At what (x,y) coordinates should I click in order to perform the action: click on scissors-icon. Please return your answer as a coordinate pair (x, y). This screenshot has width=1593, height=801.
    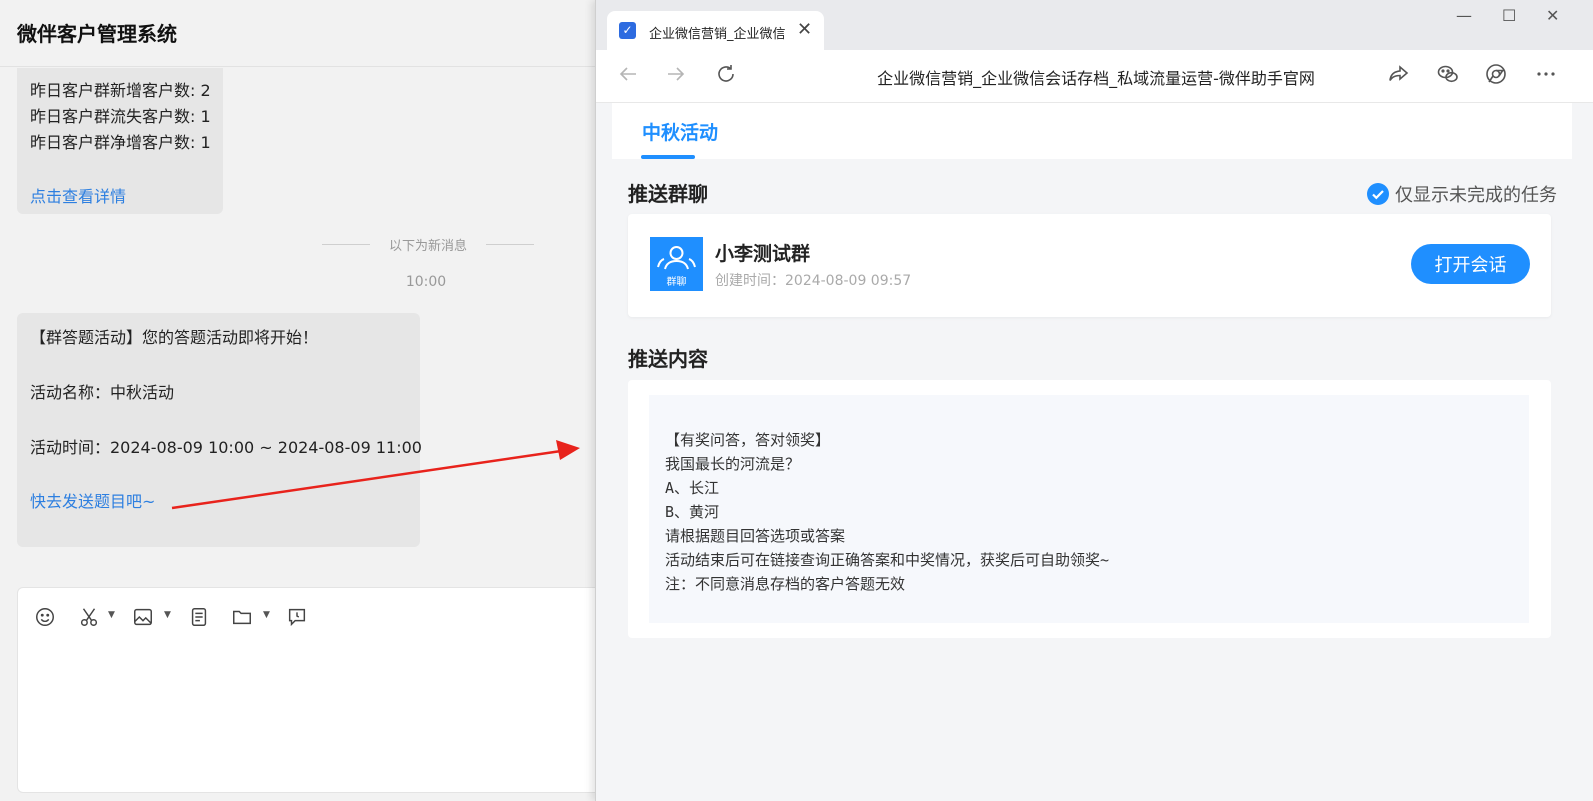
    Looking at the image, I should click on (91, 619).